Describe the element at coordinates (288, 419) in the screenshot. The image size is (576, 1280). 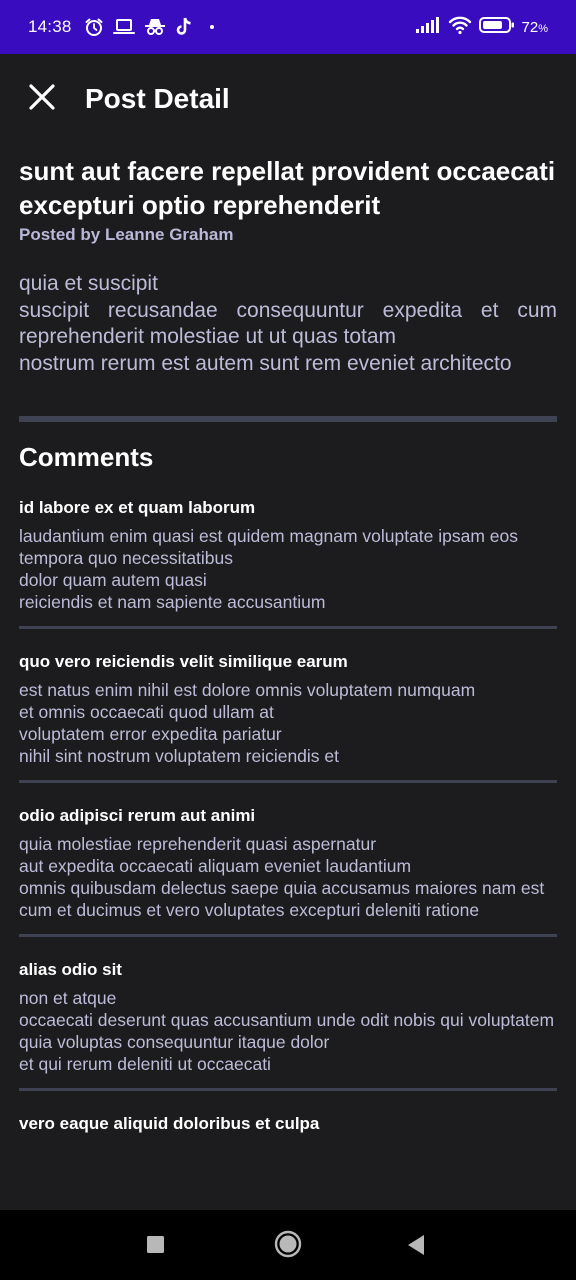
I see `section-divider` at that location.